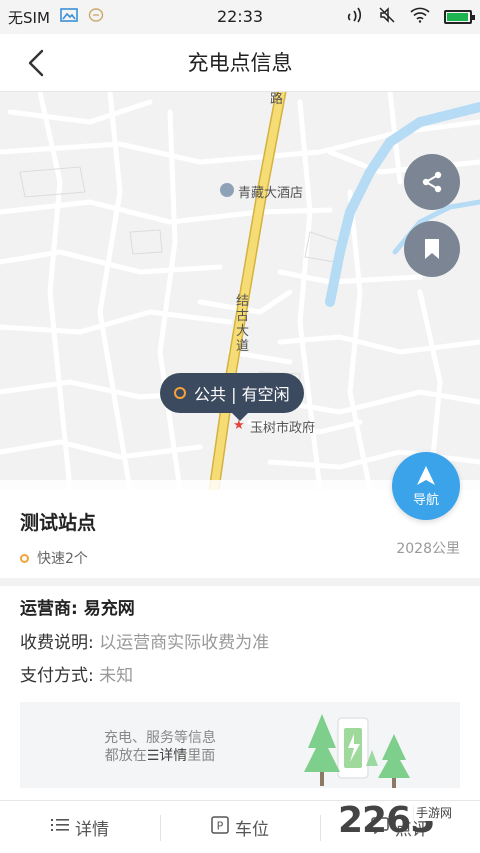  Describe the element at coordinates (62, 559) in the screenshot. I see `fast-charger-label: 快速2个` at that location.